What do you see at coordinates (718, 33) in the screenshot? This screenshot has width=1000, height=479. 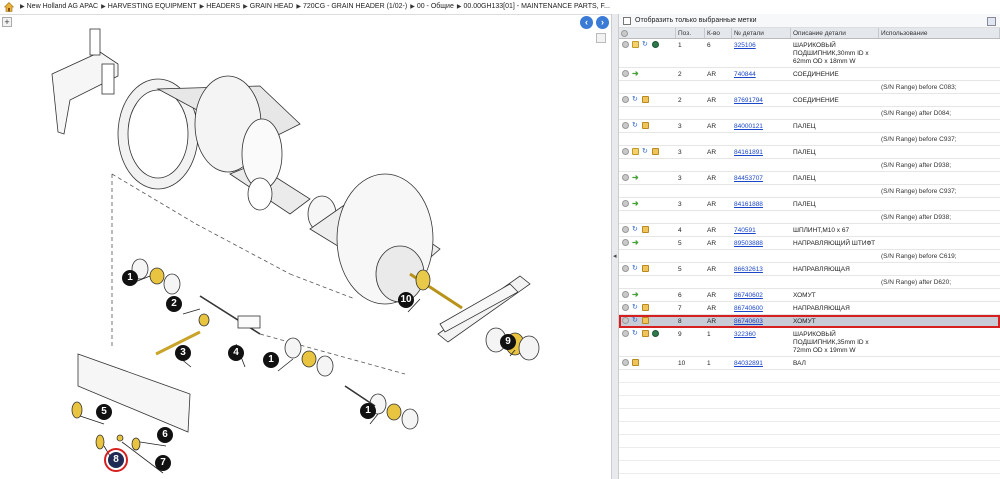 I see `column-header-quantity: К-во` at bounding box center [718, 33].